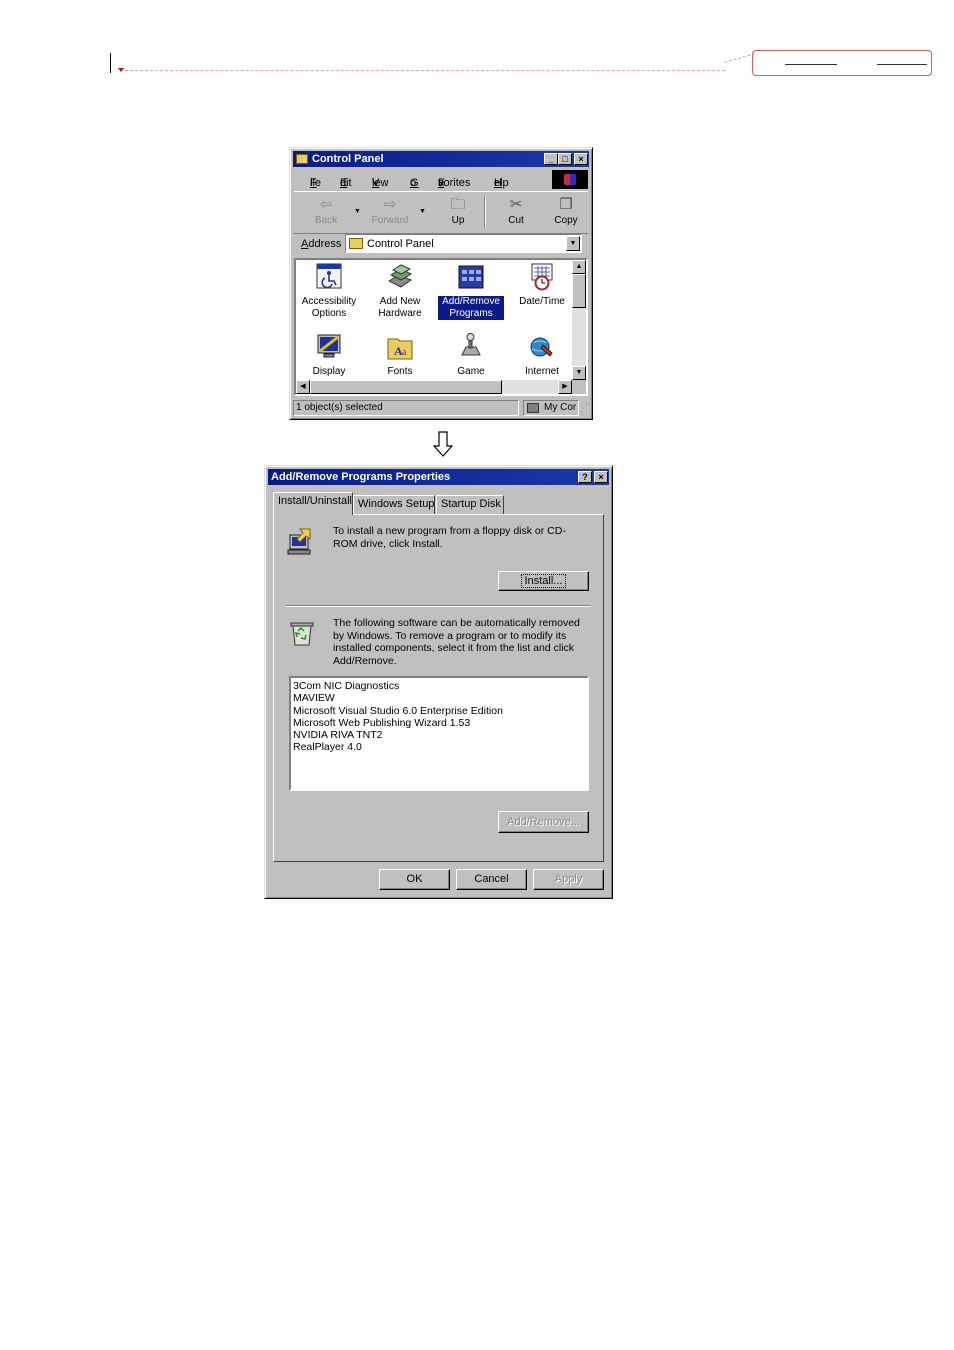 Image resolution: width=954 pixels, height=1350 pixels. I want to click on forward-arrow-icon: ⇨, so click(390, 204).